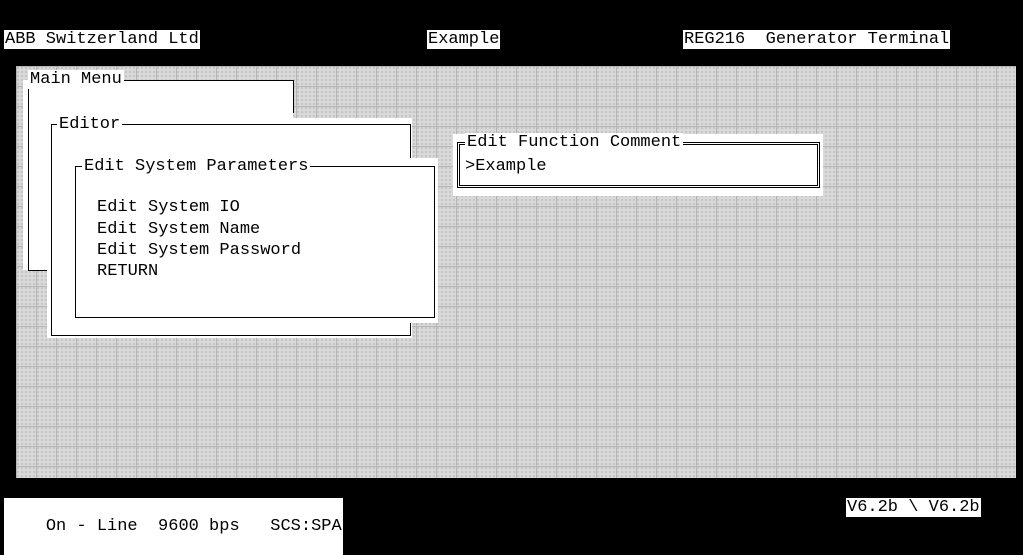 The height and width of the screenshot is (555, 1023). Describe the element at coordinates (178, 230) in the screenshot. I see `menu-item-edit-system-name: Edit System Name` at that location.